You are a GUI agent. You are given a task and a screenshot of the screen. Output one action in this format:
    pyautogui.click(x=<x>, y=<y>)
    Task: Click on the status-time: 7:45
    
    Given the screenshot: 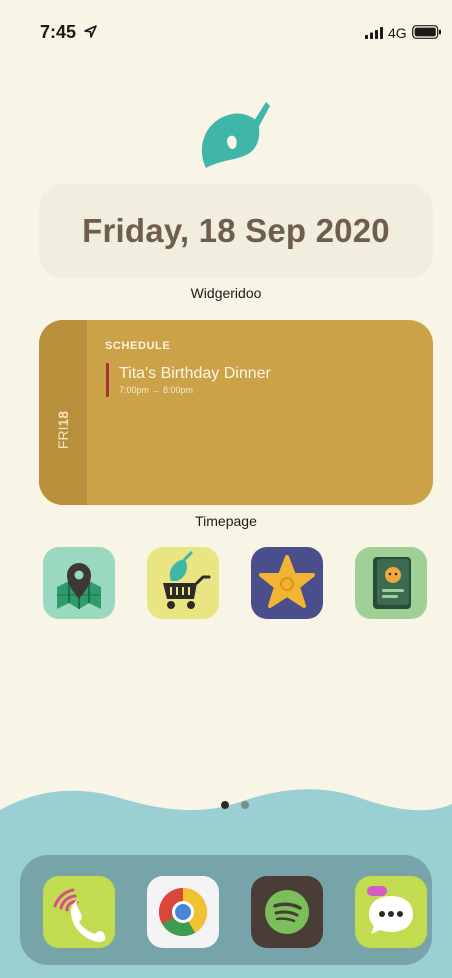 What is the action you would take?
    pyautogui.click(x=58, y=32)
    